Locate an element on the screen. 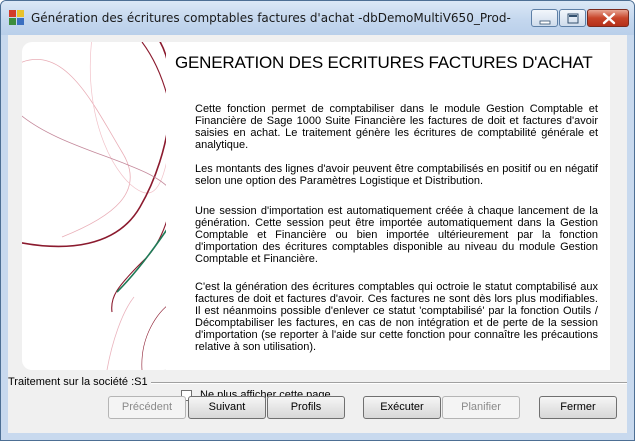 The image size is (635, 441). maximize-button is located at coordinates (572, 18).